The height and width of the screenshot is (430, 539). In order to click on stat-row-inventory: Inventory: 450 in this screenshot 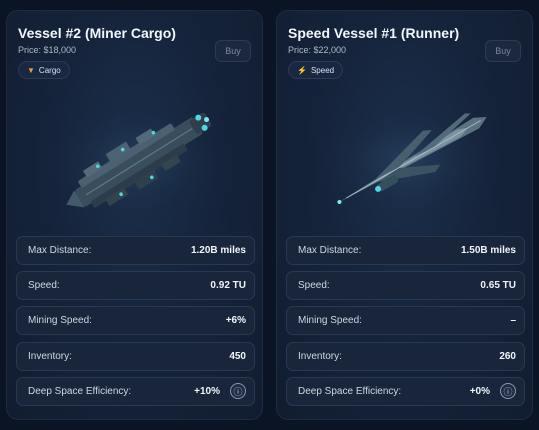, I will do `click(135, 356)`.